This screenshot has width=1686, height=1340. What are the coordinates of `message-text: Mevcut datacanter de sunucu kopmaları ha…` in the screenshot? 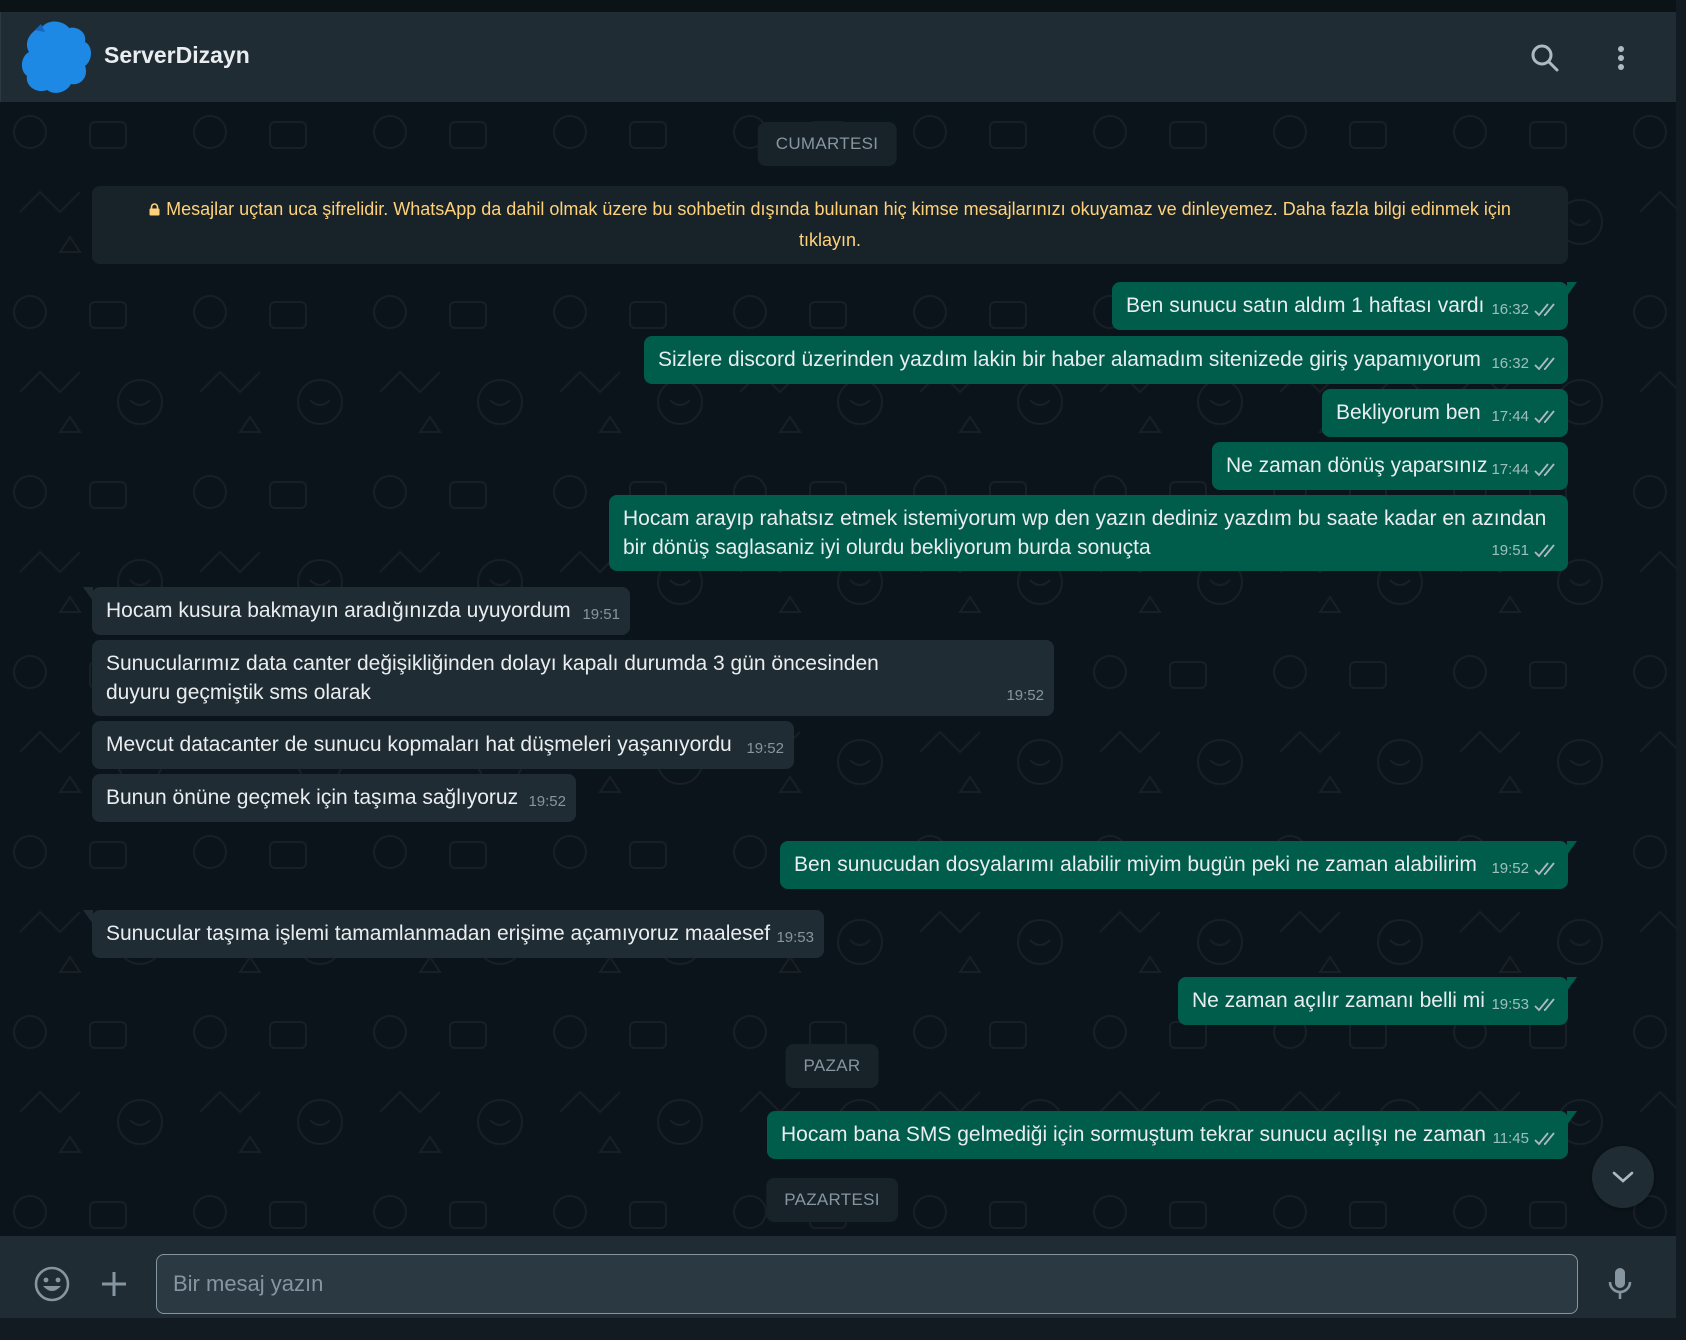 It's located at (419, 744).